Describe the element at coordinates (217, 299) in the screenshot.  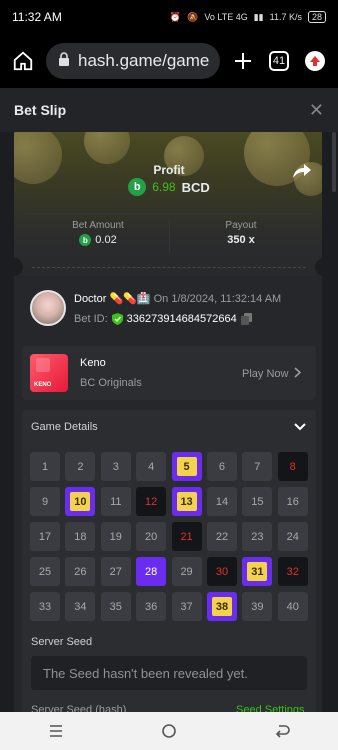
I see `bet-date: On 1/8/2024, 11:32:14 AM` at that location.